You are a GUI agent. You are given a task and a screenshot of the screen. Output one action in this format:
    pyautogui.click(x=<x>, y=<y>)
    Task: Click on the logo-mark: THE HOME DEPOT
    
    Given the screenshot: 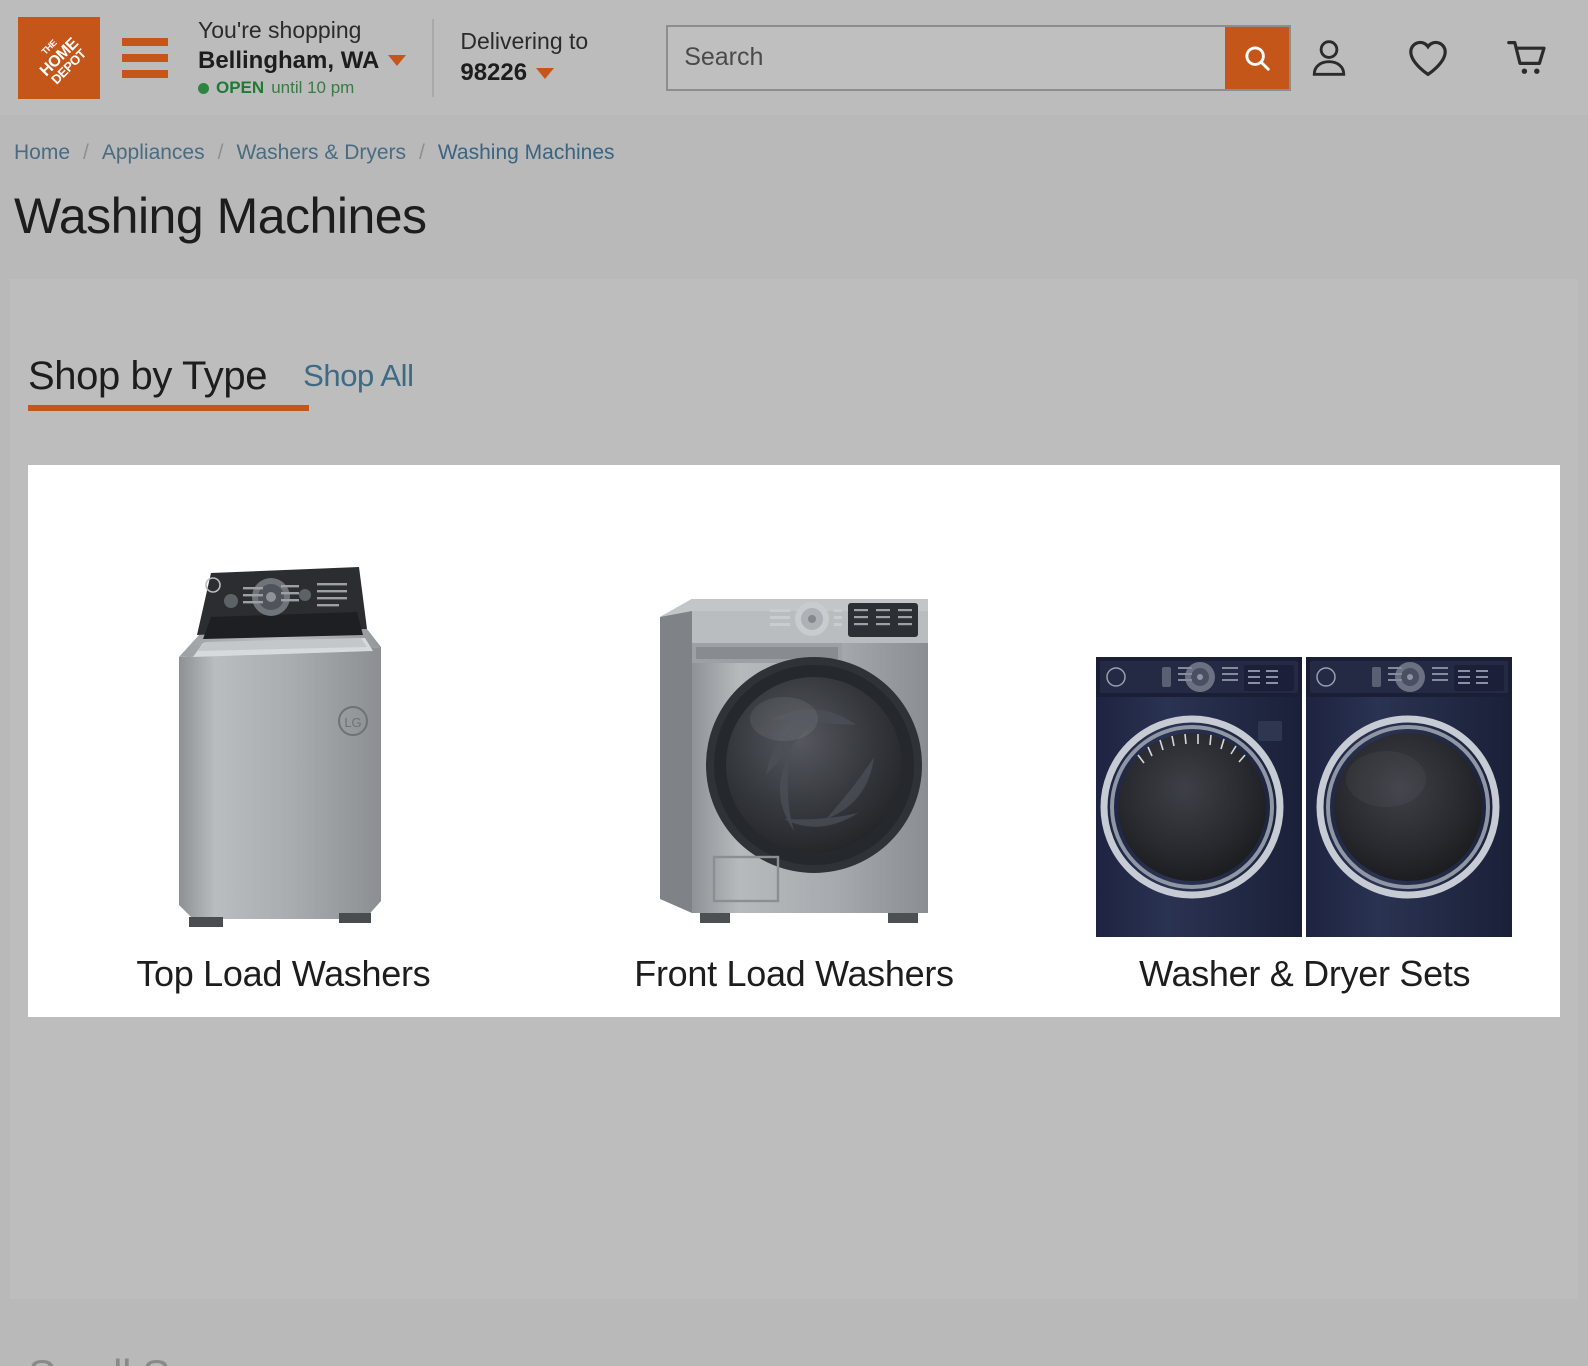 What is the action you would take?
    pyautogui.click(x=59, y=58)
    